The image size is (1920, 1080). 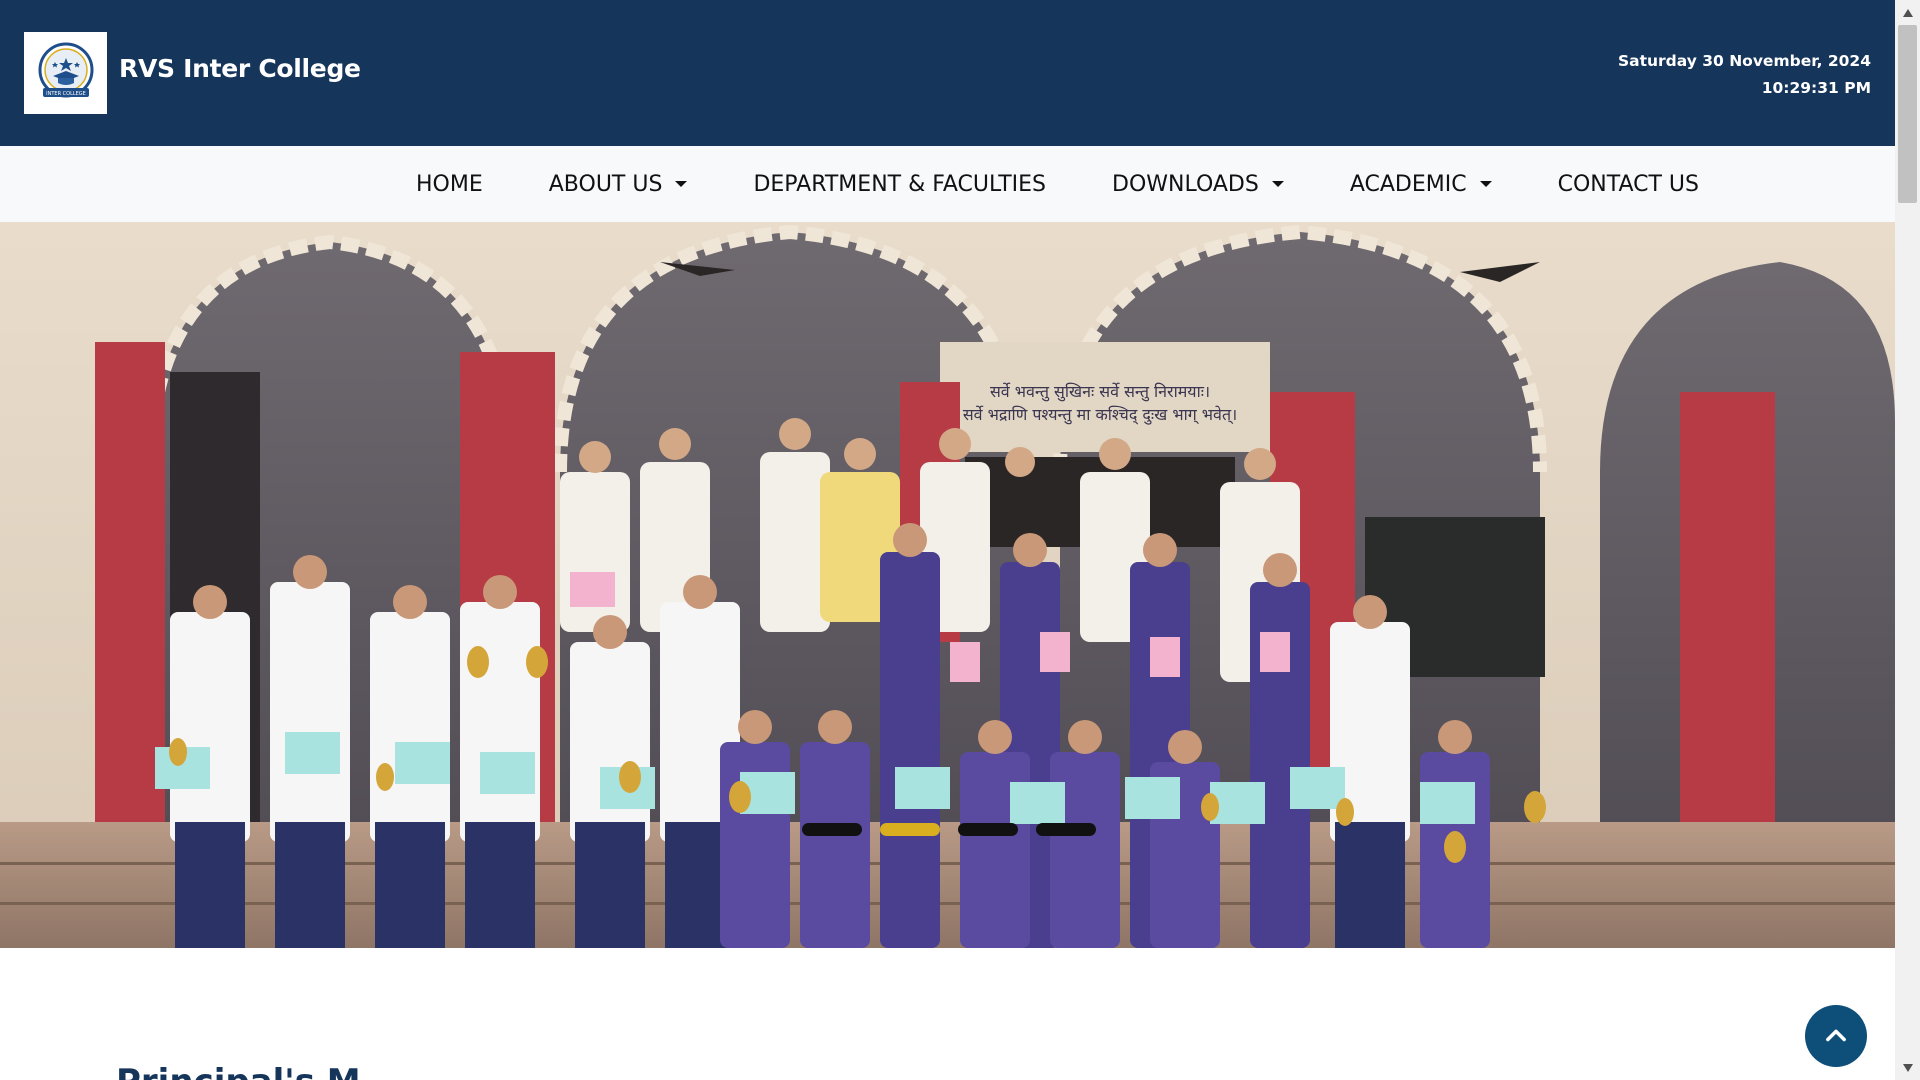 I want to click on nav-department-faculties-label: DEPARTMENT & FACULTIES, so click(x=900, y=184).